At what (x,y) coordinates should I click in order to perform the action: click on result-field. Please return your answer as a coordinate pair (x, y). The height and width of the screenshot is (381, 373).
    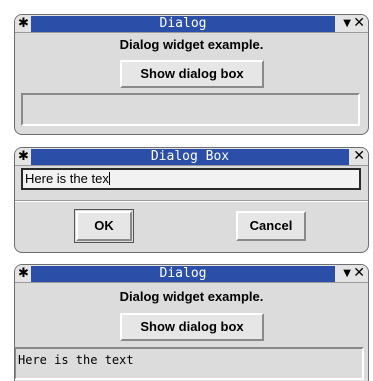
    Looking at the image, I should click on (190, 109).